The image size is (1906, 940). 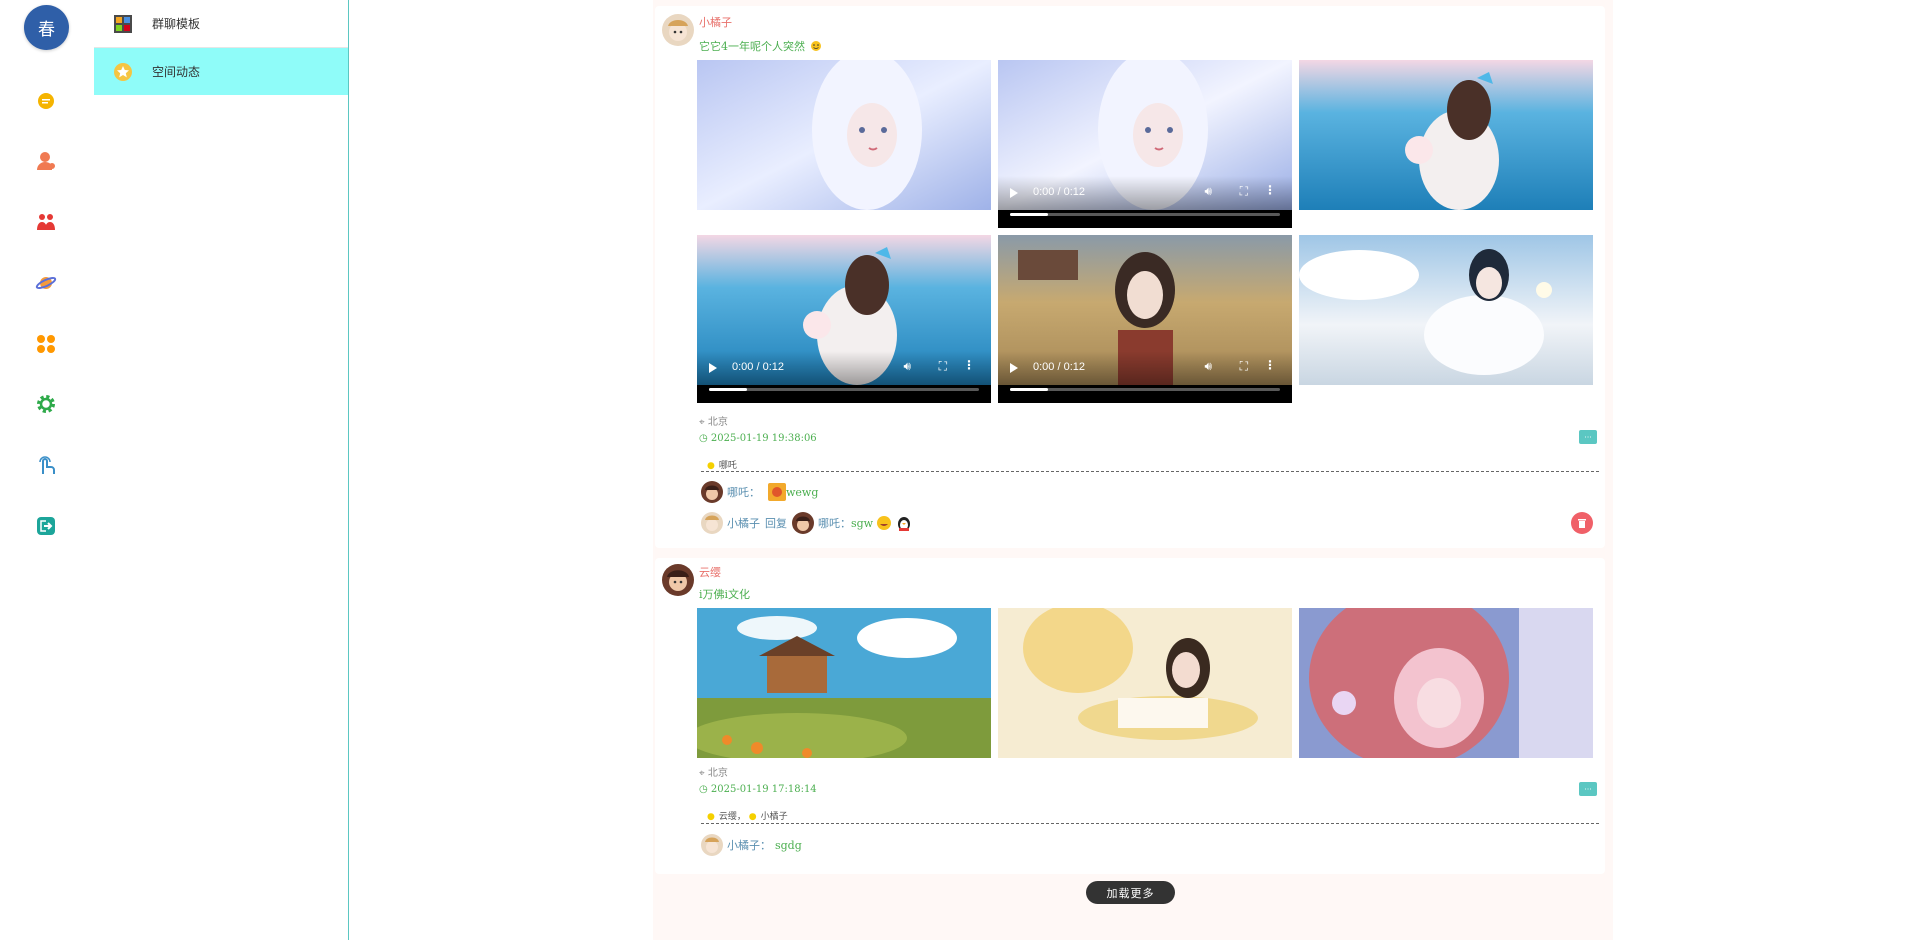 I want to click on comment-text: wewg, so click(x=802, y=492).